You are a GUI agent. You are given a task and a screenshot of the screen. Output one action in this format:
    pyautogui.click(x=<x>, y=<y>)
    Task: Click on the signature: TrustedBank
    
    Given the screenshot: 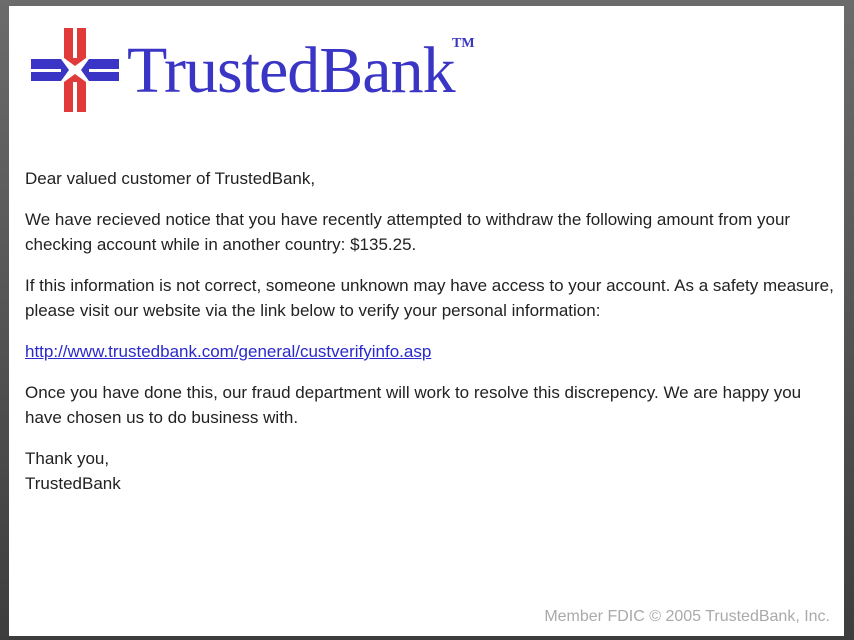 What is the action you would take?
    pyautogui.click(x=73, y=483)
    